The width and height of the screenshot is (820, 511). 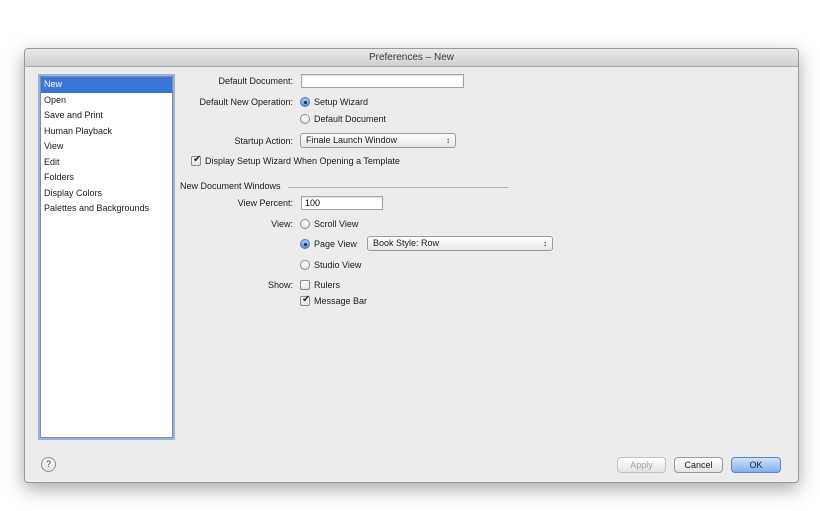 What do you see at coordinates (106, 209) in the screenshot?
I see `sidebar-item-palettes-and-backgrounds: Palettes and Backgrounds` at bounding box center [106, 209].